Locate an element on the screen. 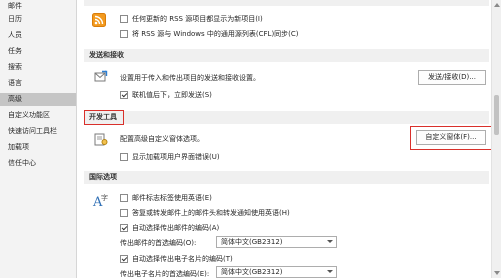 Image resolution: width=501 pixels, height=278 pixels. sidebar-item-label: 人员 is located at coordinates (15, 35).